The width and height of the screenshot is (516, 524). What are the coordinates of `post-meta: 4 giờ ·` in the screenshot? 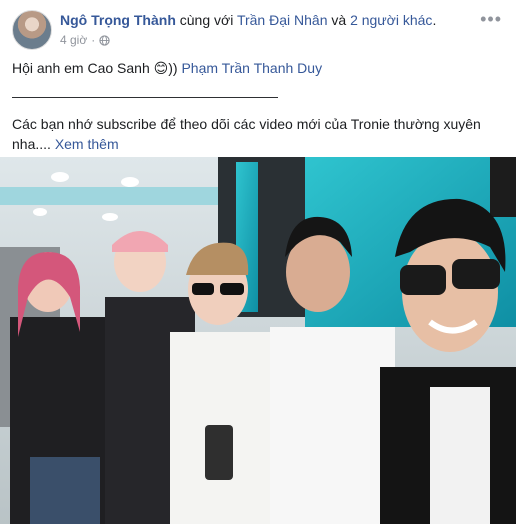 It's located at (85, 40).